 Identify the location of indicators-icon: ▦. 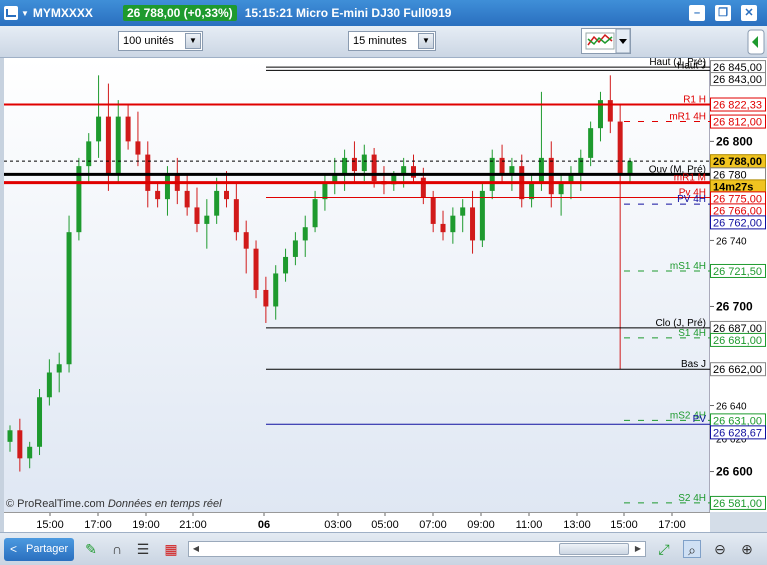
(171, 549).